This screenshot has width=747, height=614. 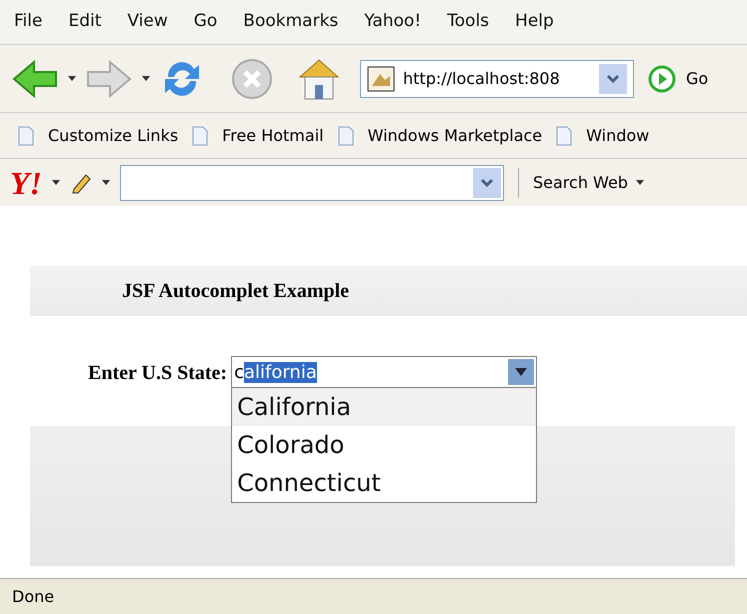 What do you see at coordinates (312, 182) in the screenshot?
I see `search-field` at bounding box center [312, 182].